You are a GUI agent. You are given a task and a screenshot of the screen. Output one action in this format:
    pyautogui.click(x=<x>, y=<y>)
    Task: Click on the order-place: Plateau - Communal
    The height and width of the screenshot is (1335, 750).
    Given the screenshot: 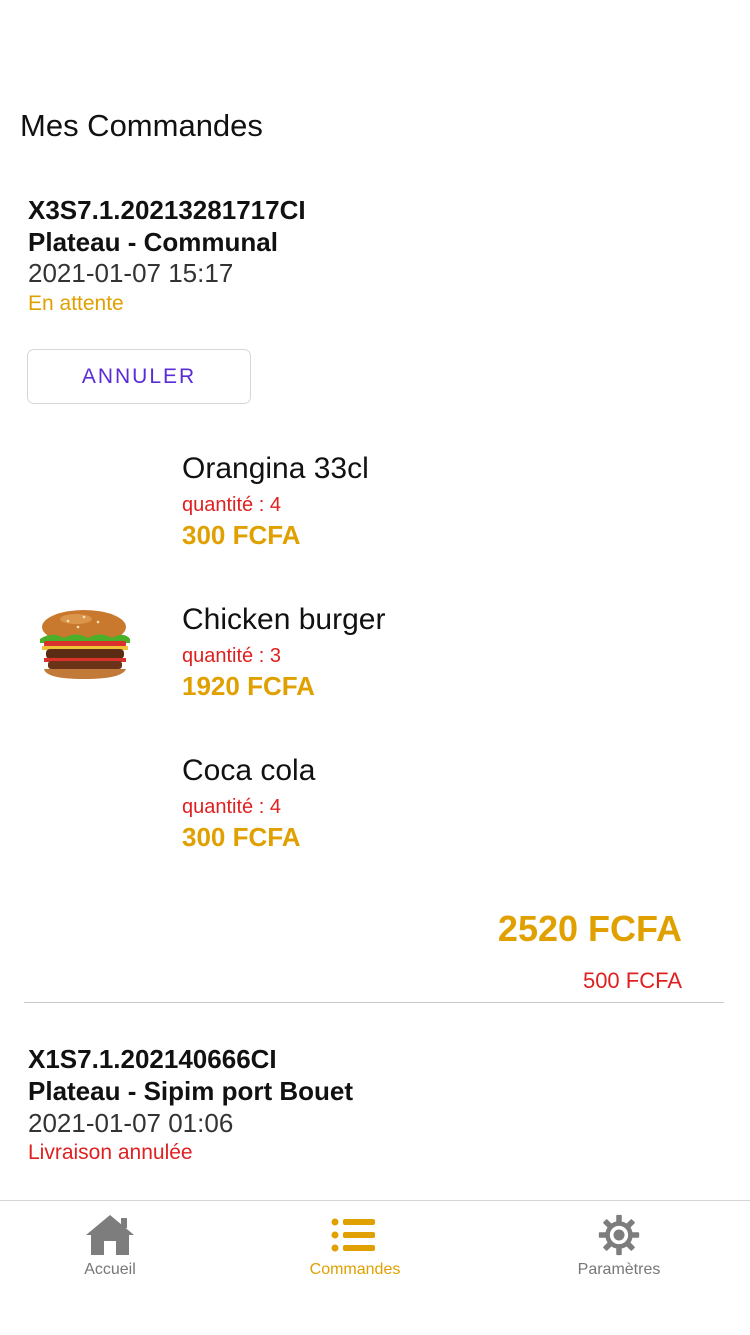 What is the action you would take?
    pyautogui.click(x=153, y=242)
    